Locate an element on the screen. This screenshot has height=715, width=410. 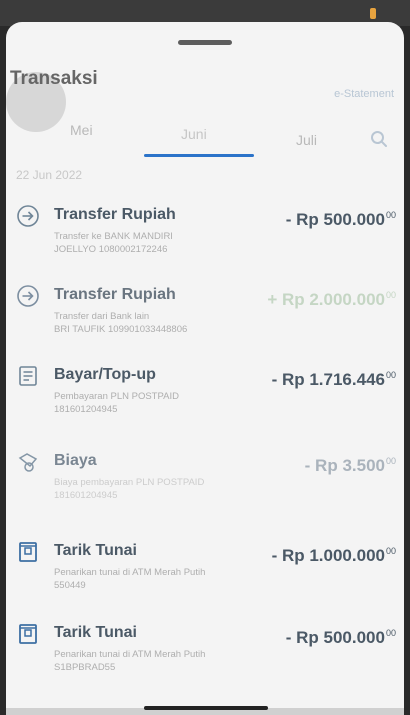
e-statement-link: e-Statement is located at coordinates (364, 94).